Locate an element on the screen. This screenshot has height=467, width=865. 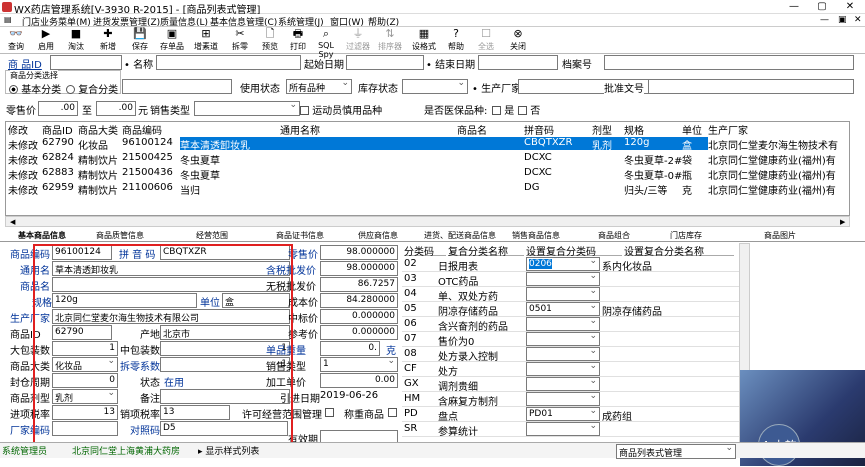
retail-from-input: .00 is located at coordinates (58, 108).